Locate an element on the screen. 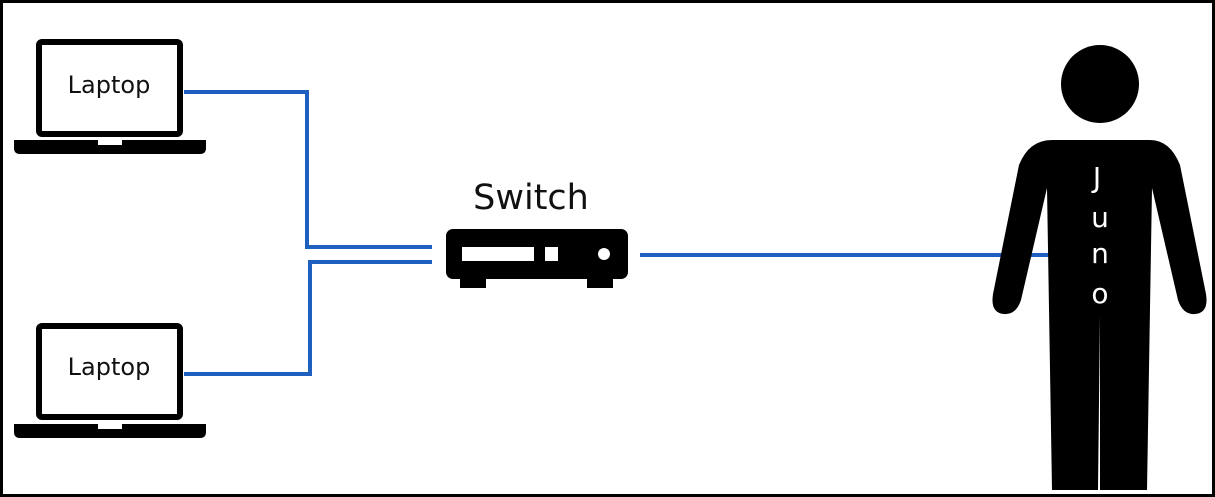 The height and width of the screenshot is (497, 1215). laptop-bottom-label: Laptop is located at coordinates (109, 367).